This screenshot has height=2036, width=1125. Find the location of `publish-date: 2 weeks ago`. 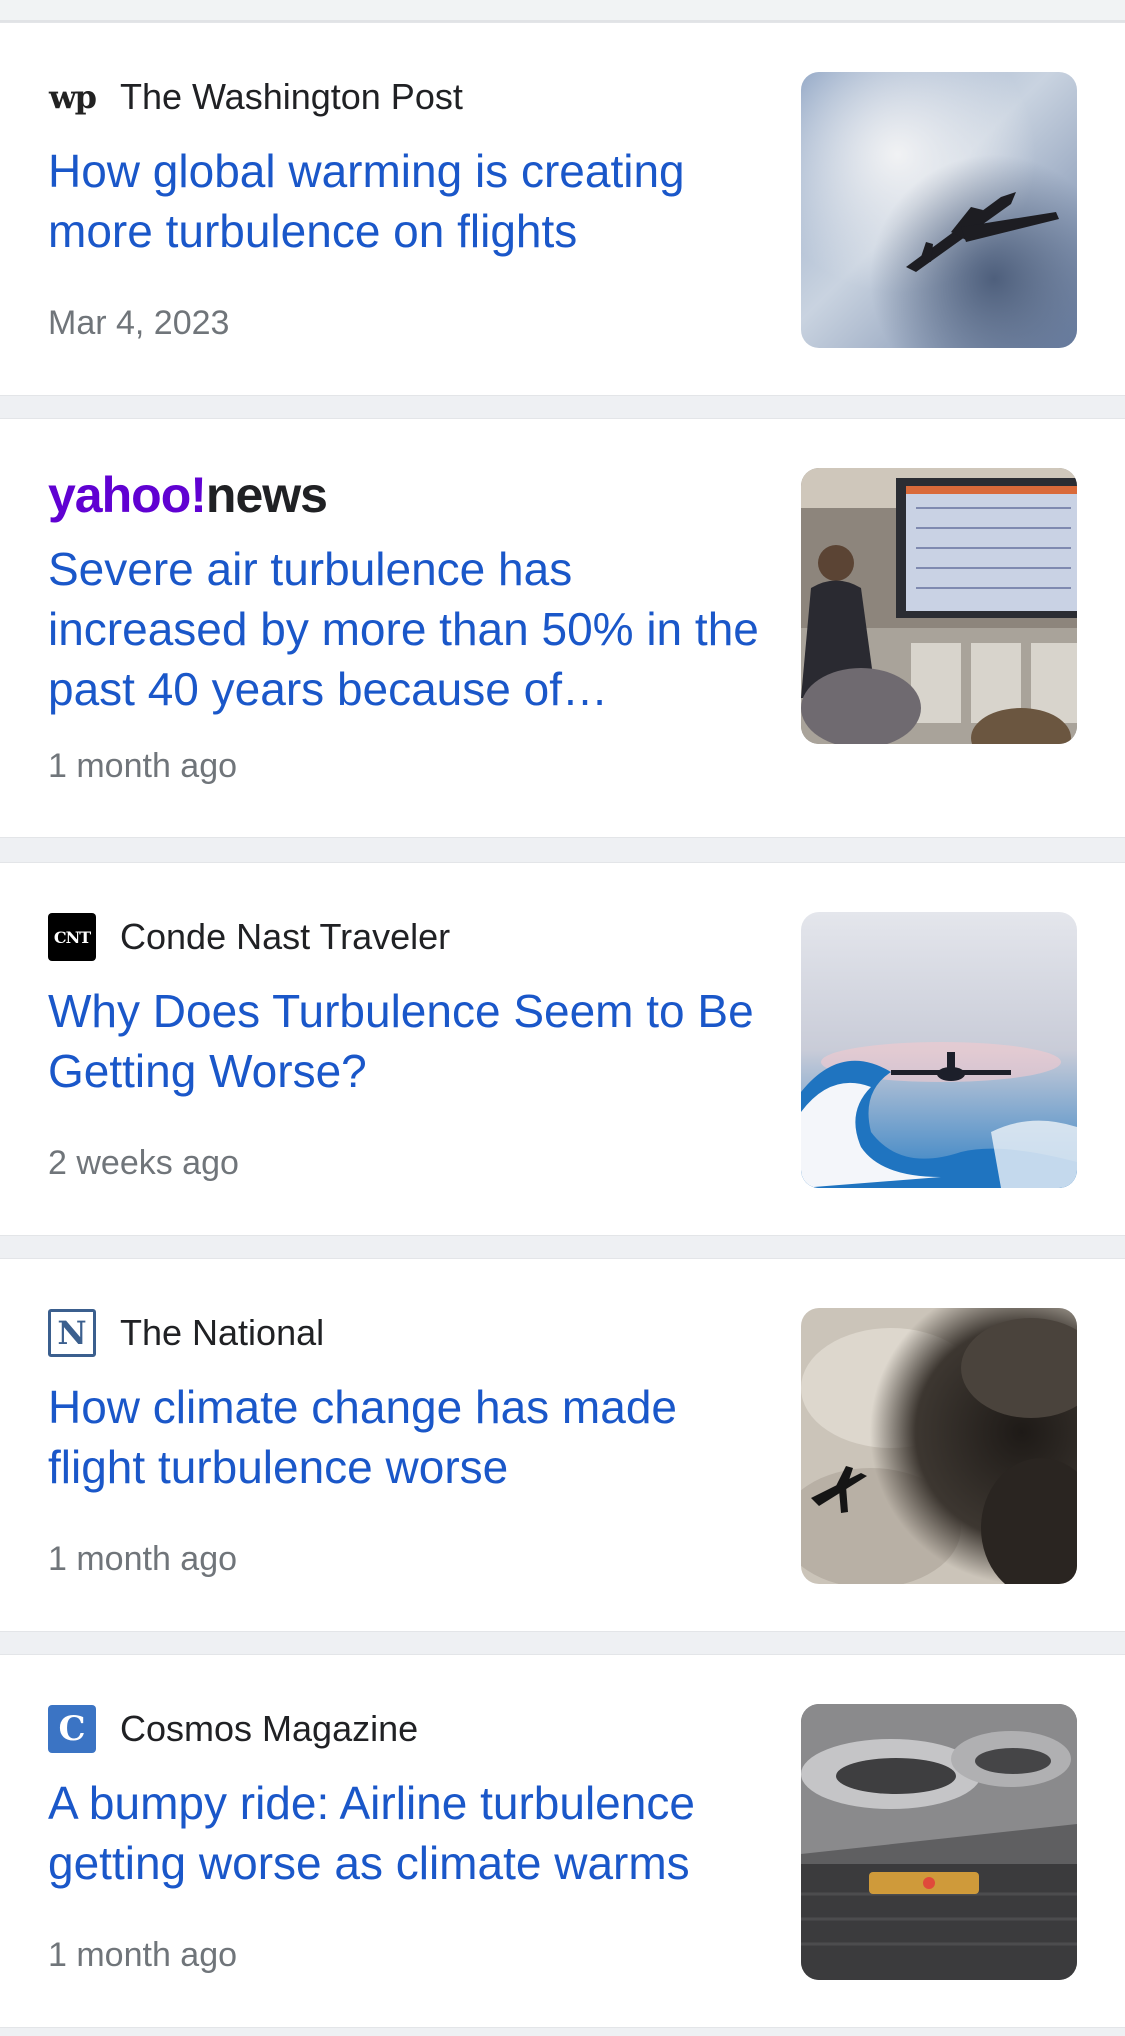

publish-date: 2 weeks ago is located at coordinates (143, 1163).